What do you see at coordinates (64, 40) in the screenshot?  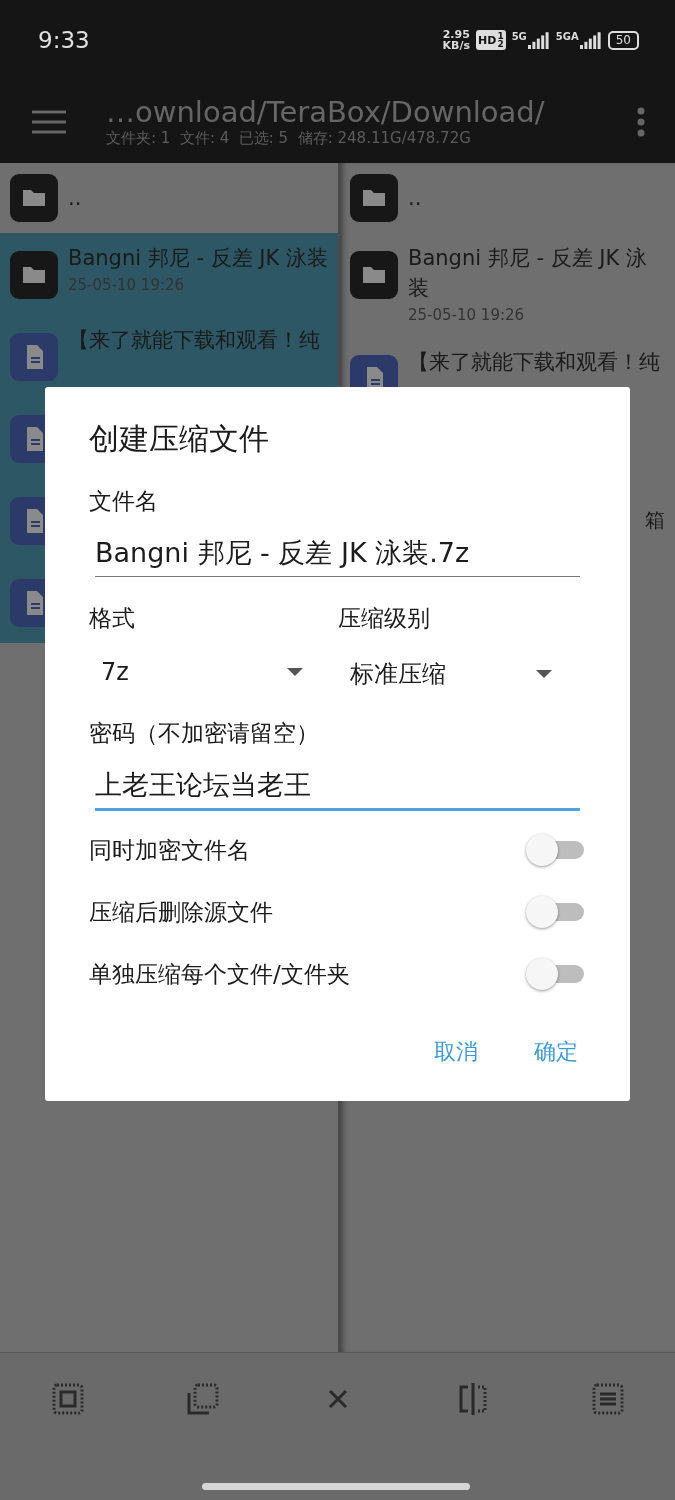 I see `status-time: 9:33` at bounding box center [64, 40].